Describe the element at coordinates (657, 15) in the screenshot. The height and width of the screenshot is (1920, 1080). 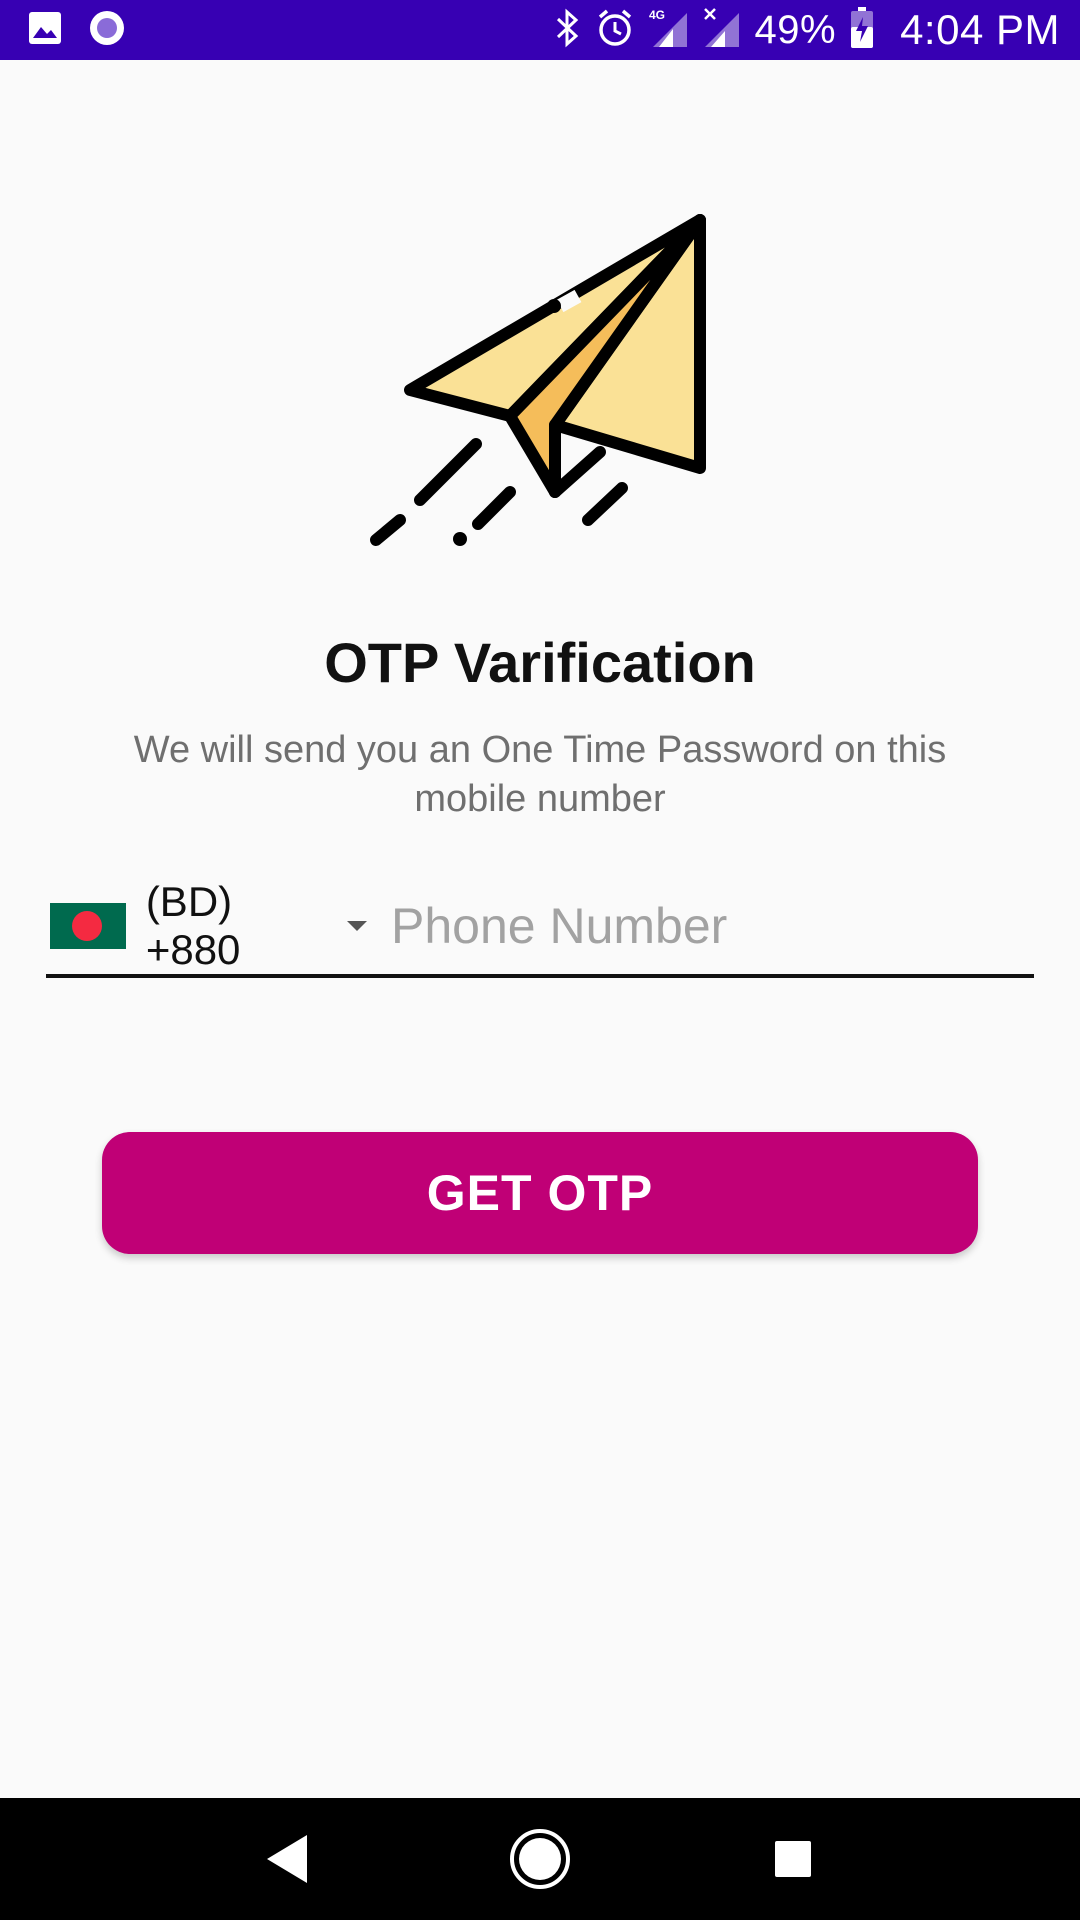
I see `svg-text: 4G` at that location.